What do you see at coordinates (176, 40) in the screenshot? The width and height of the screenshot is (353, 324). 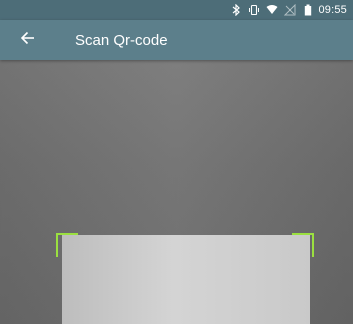 I see `app-bar: Scan Qr-code` at bounding box center [176, 40].